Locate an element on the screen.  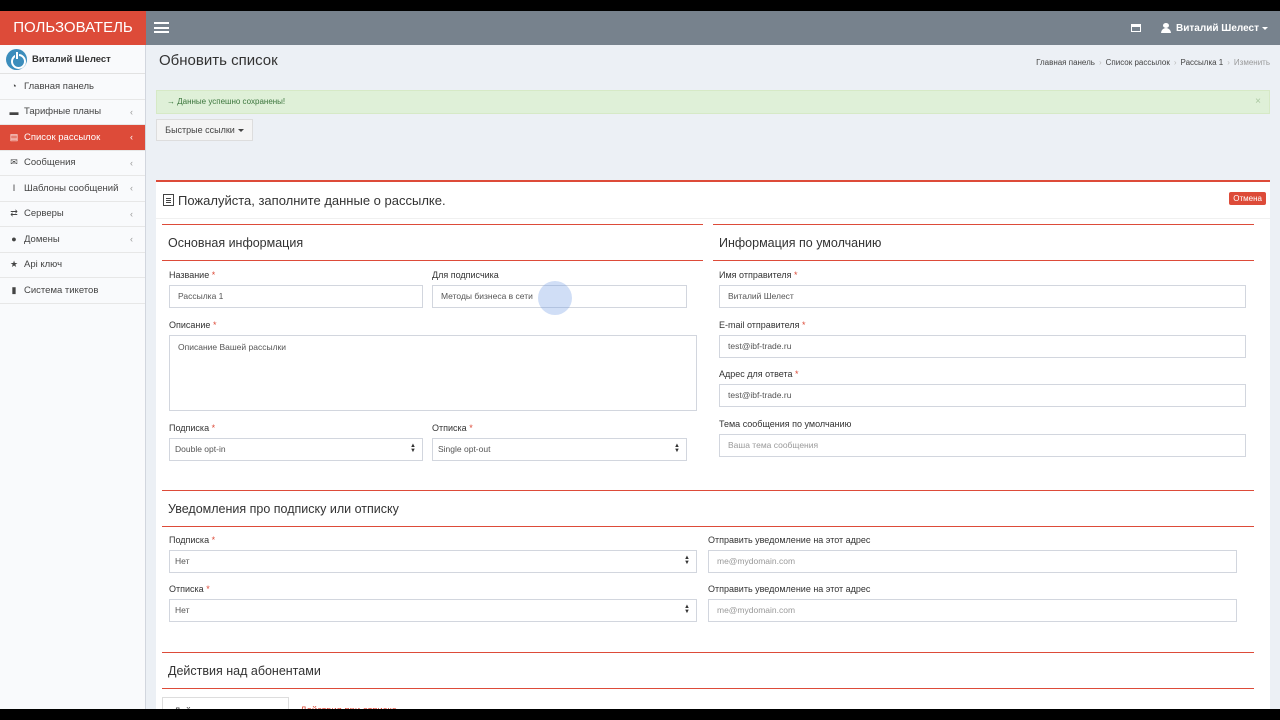
unsubscribe-select: Single opt-out ▲ ▼ is located at coordinates (559, 449).